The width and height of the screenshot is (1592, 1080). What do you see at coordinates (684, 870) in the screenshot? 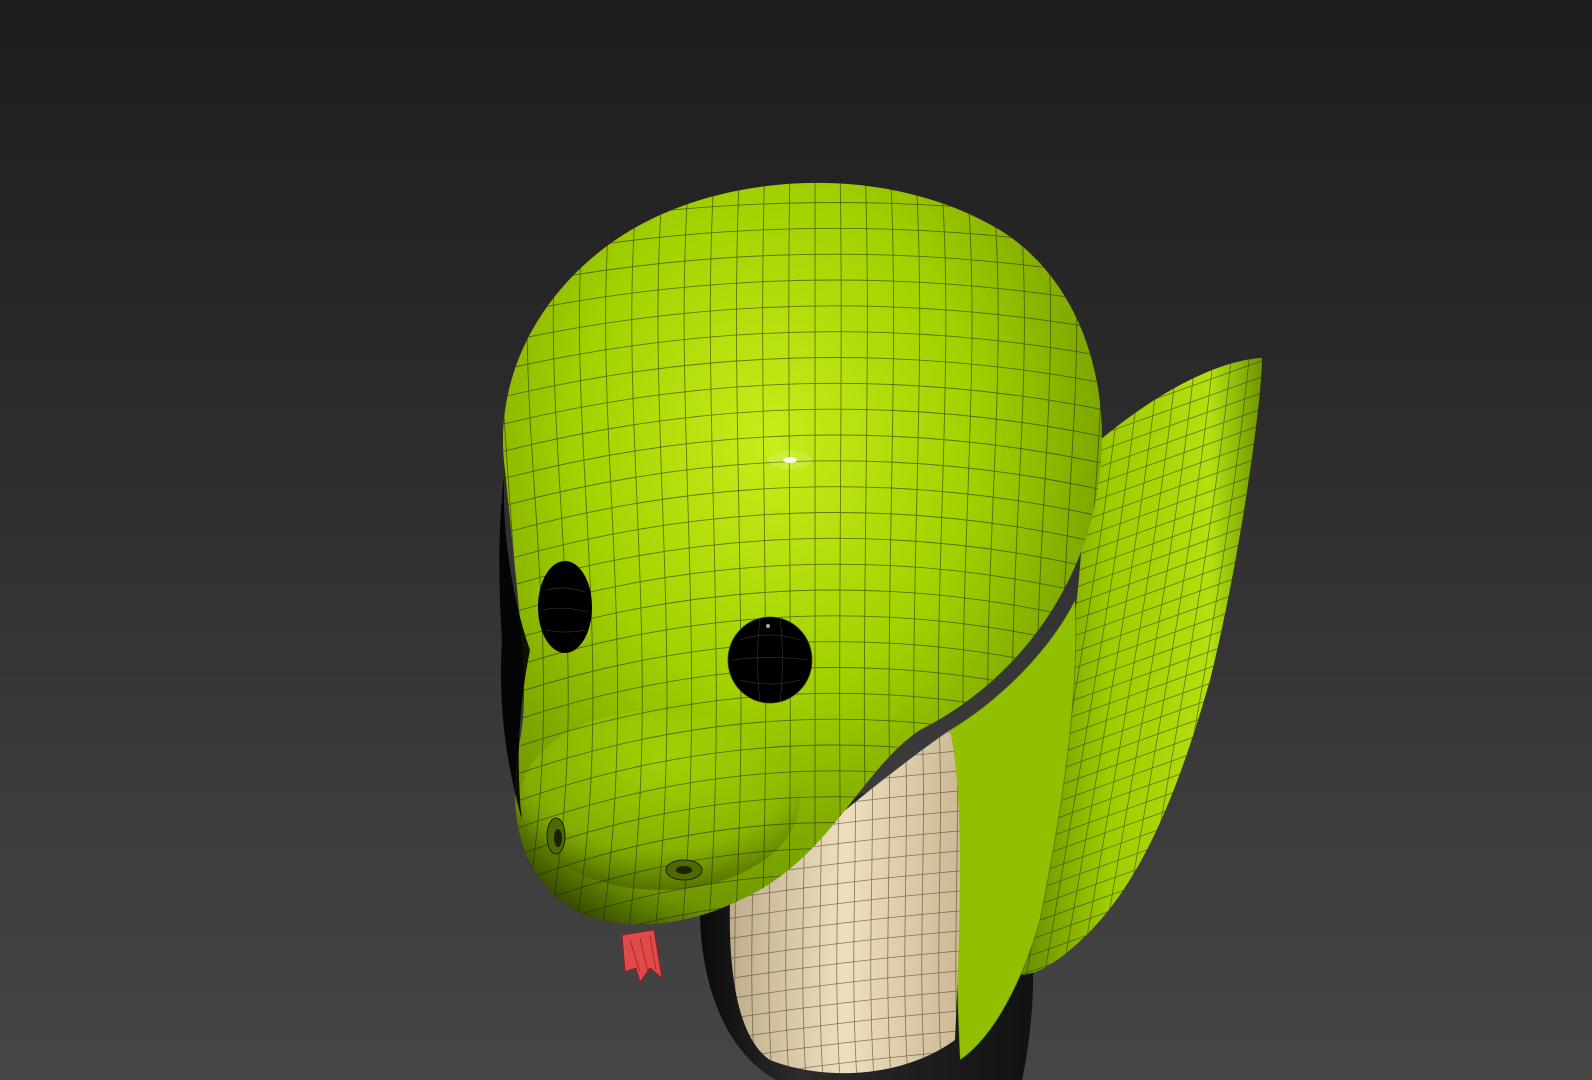
I see `snake-nostril-right` at bounding box center [684, 870].